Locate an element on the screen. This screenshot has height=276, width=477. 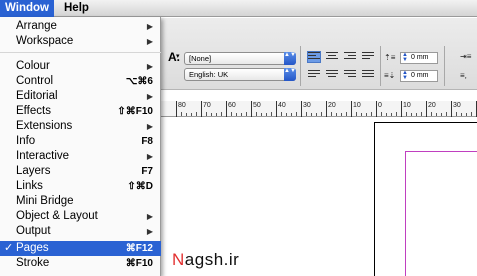
menu-item-interactive: Interactive ▶ is located at coordinates (80, 156).